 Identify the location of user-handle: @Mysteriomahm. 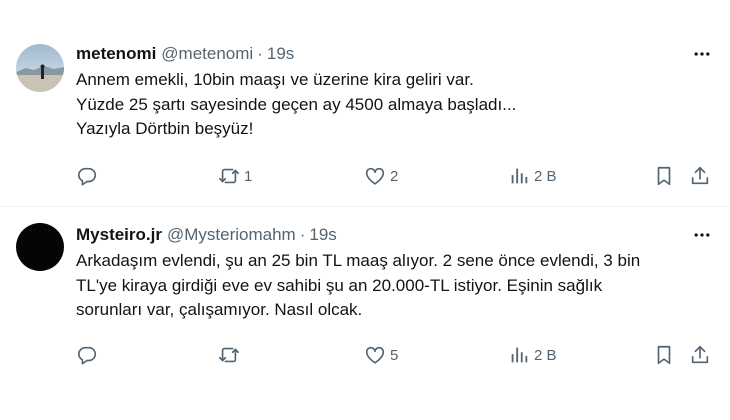
(231, 235).